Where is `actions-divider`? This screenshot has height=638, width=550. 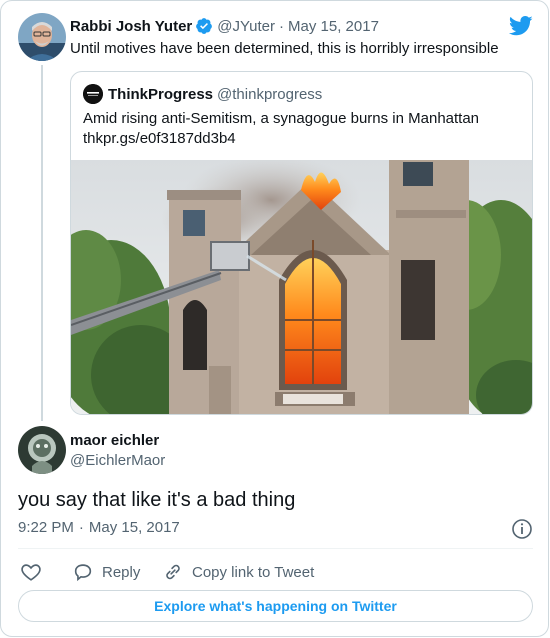
actions-divider is located at coordinates (275, 548).